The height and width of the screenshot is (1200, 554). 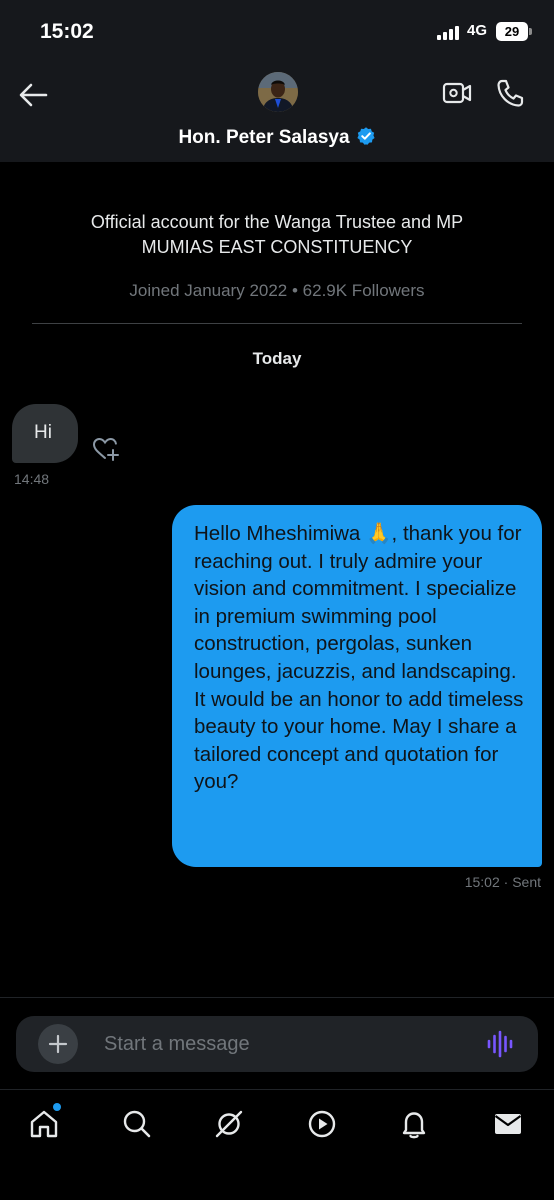 I want to click on battery-level: 29, so click(x=512, y=31).